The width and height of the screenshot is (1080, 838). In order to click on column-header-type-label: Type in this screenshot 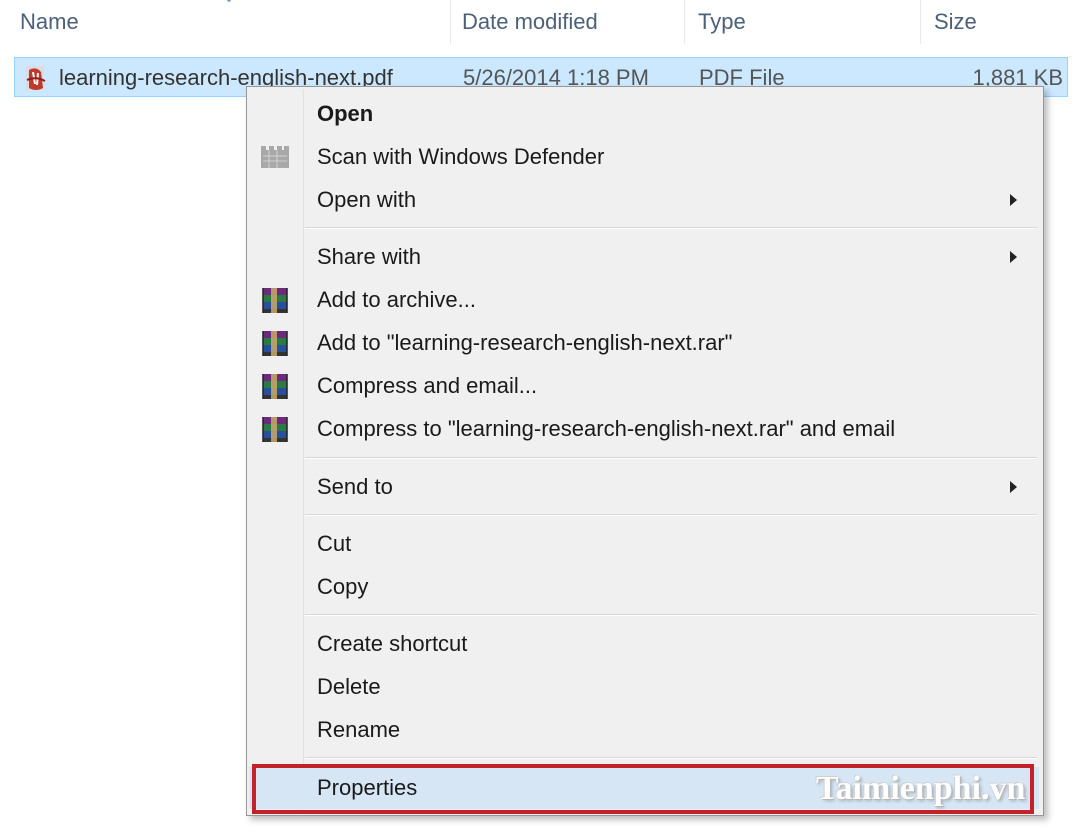, I will do `click(722, 21)`.